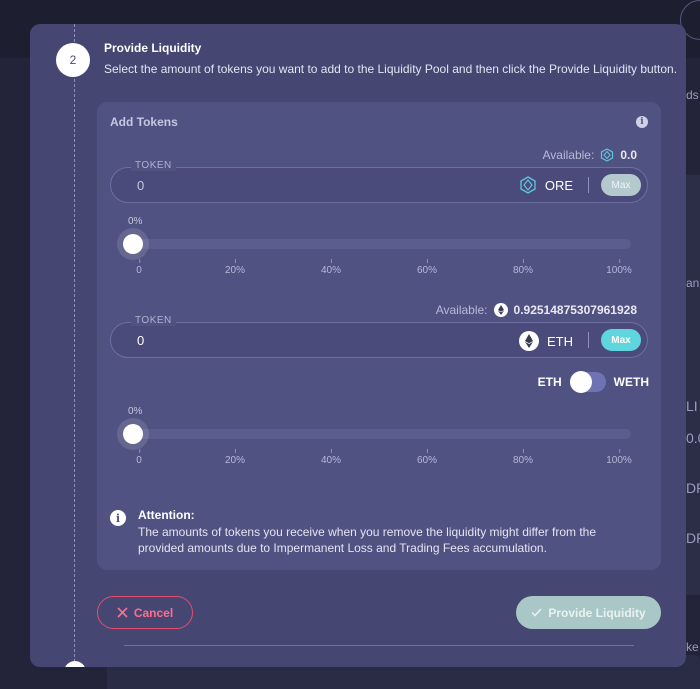 The height and width of the screenshot is (689, 700). I want to click on available-value: 0.92514875307961928, so click(575, 310).